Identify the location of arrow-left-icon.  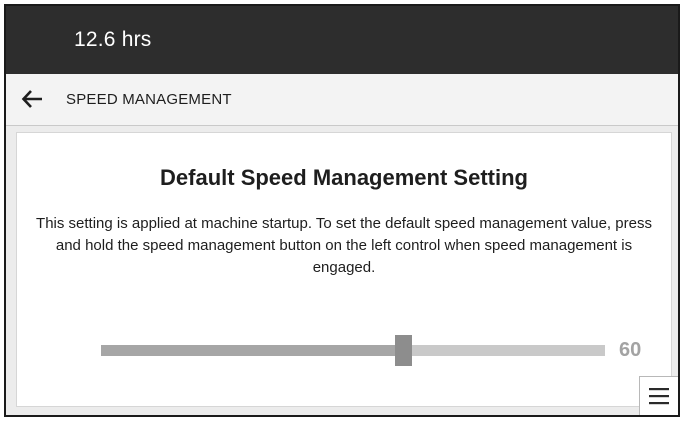
(31, 99).